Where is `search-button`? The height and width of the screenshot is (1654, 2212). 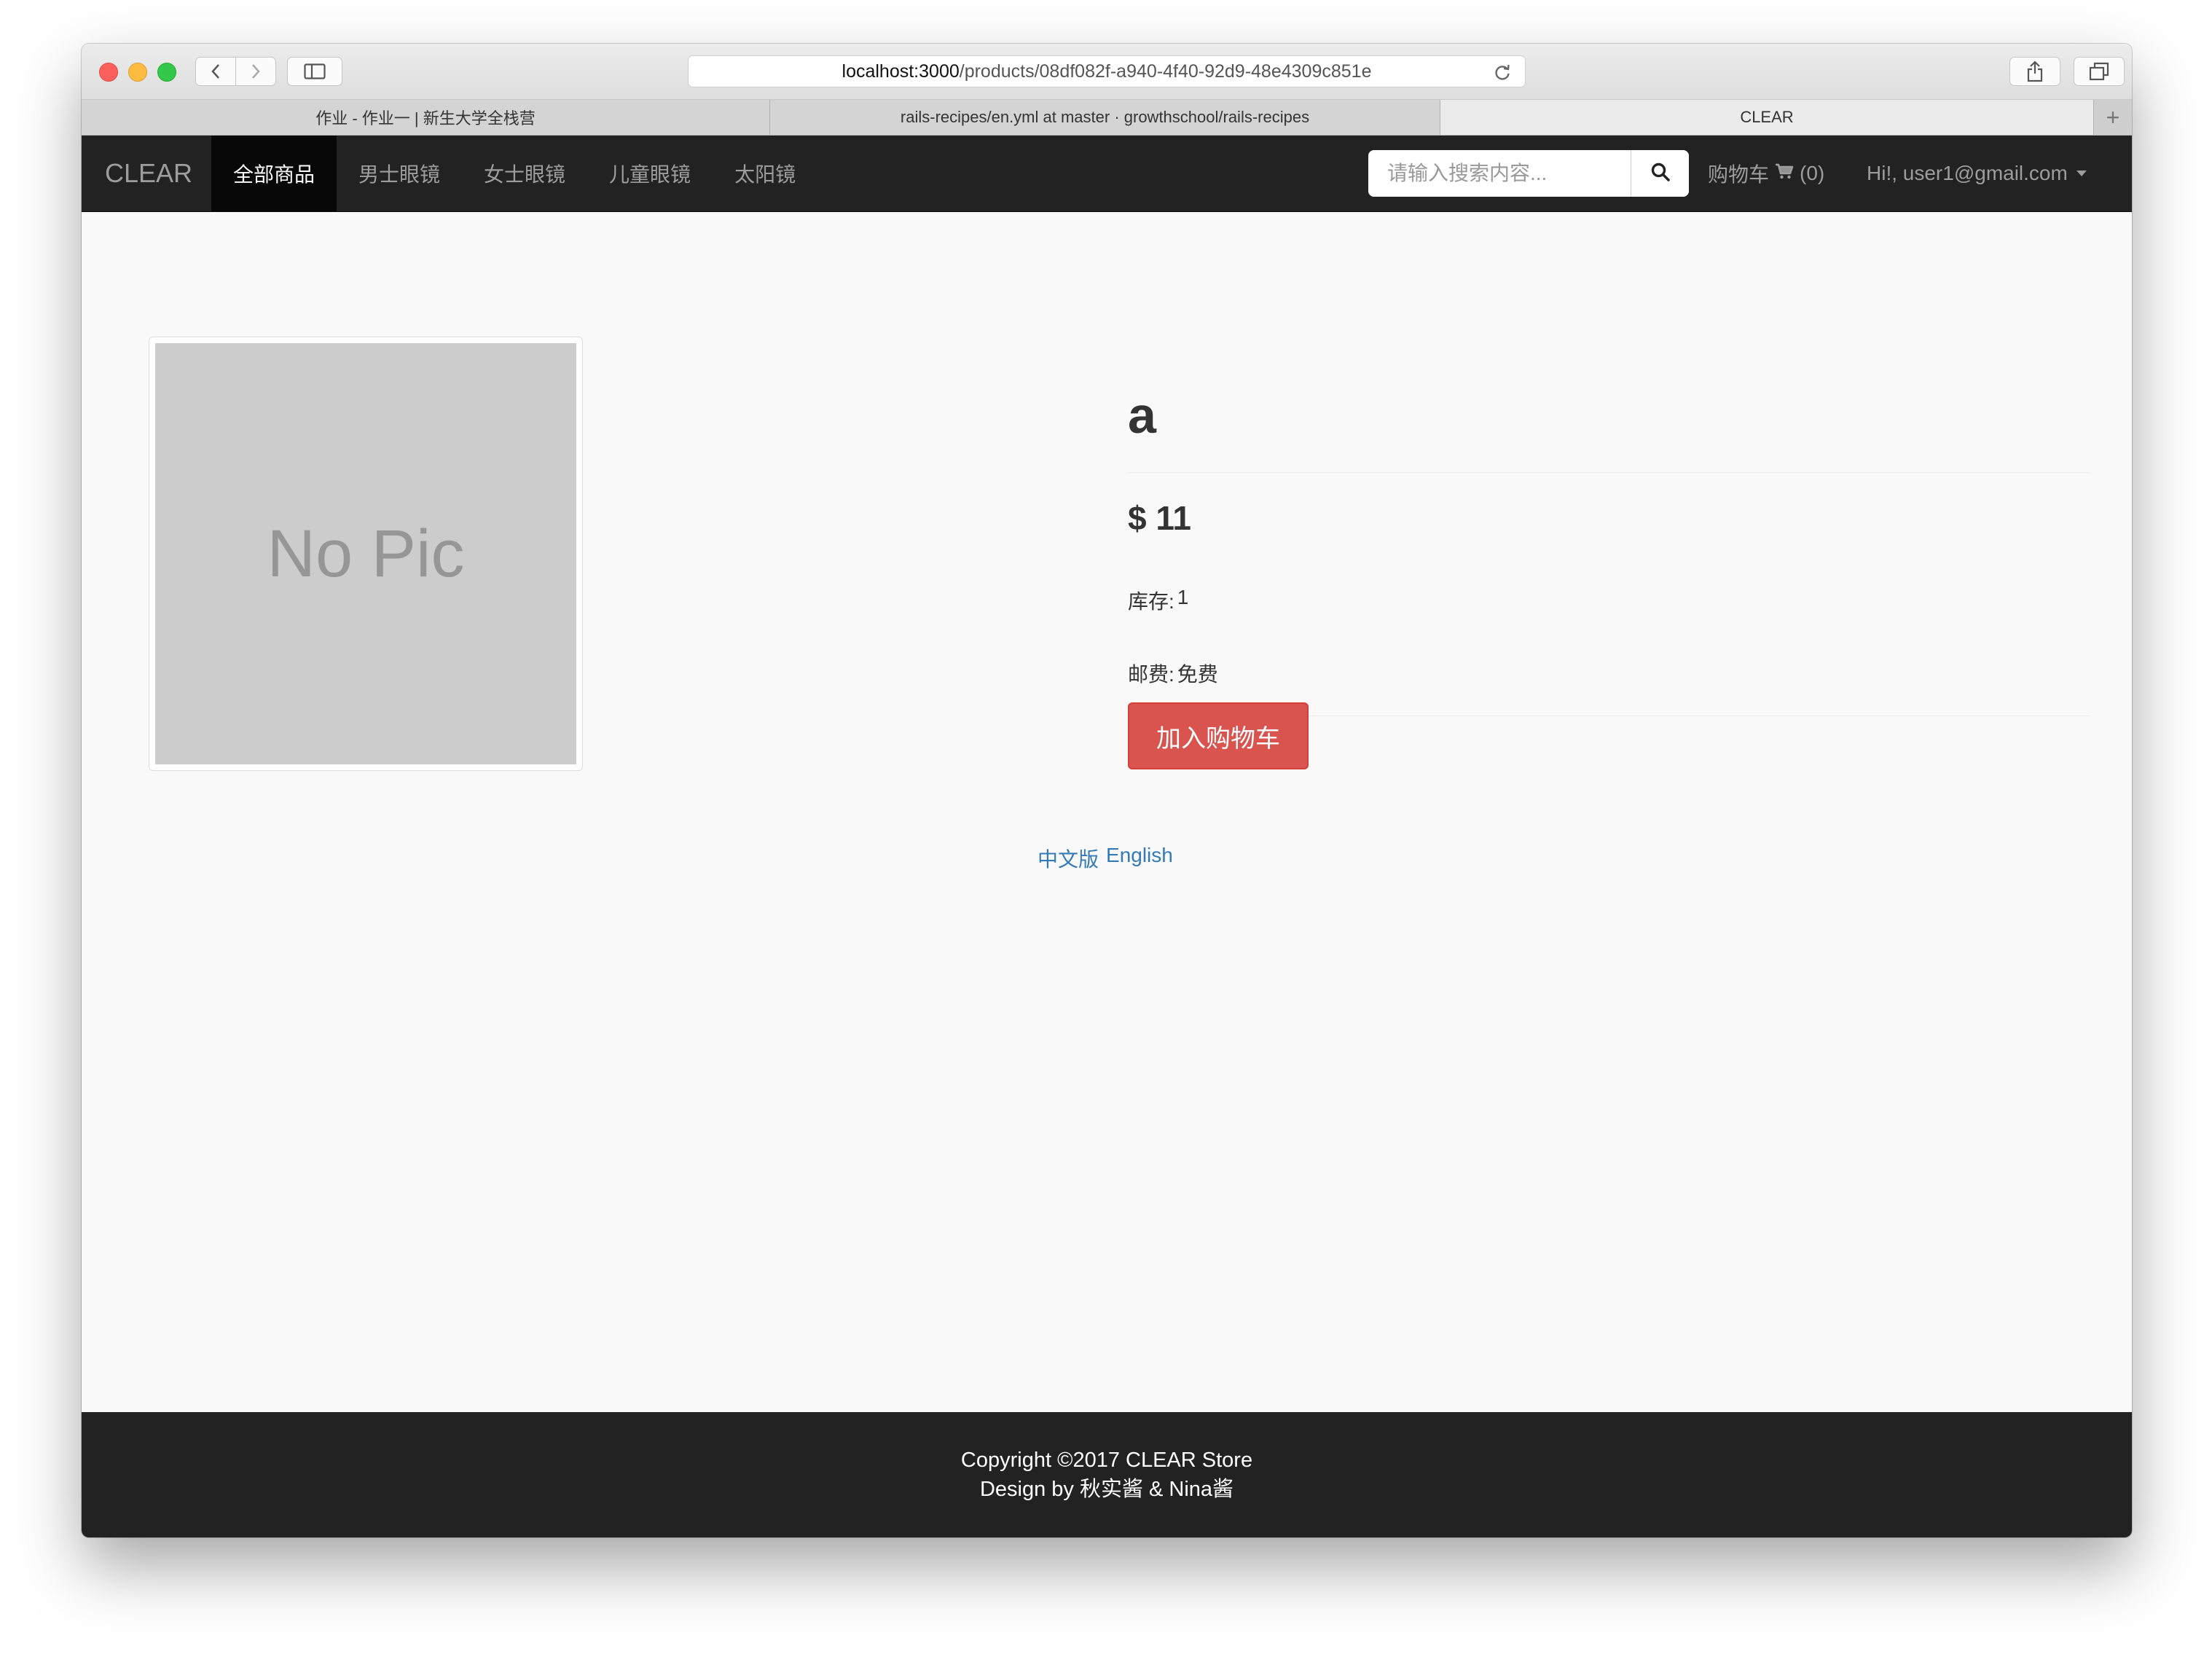
search-button is located at coordinates (1660, 173).